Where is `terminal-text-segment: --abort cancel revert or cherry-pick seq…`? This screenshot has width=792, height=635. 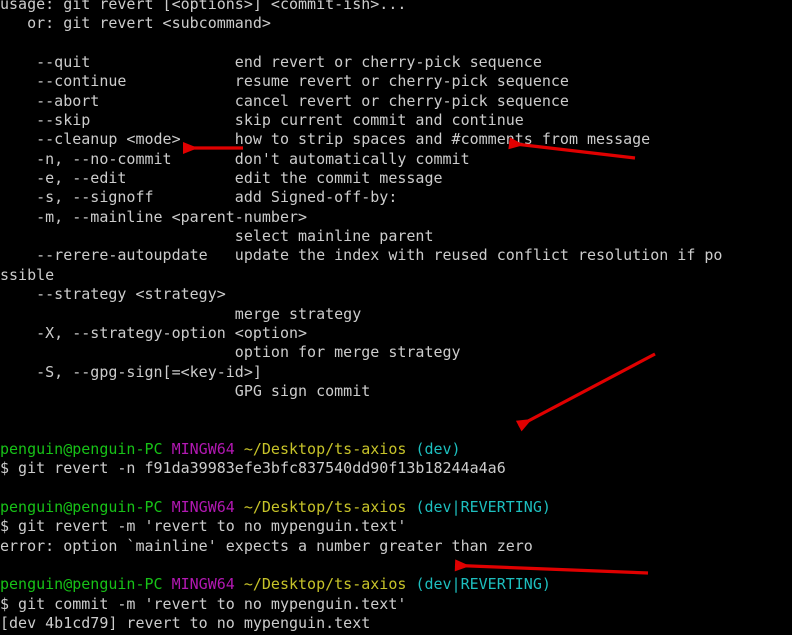 terminal-text-segment: --abort cancel revert or cherry-pick seq… is located at coordinates (284, 100).